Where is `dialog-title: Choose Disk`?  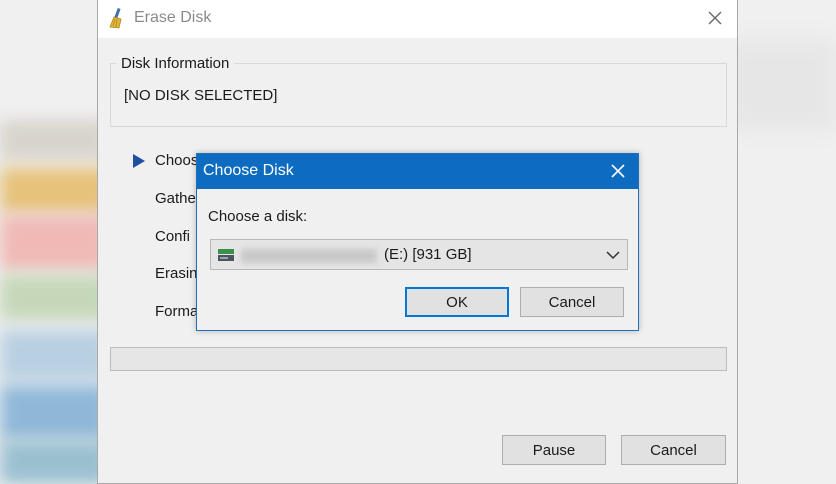 dialog-title: Choose Disk is located at coordinates (248, 170).